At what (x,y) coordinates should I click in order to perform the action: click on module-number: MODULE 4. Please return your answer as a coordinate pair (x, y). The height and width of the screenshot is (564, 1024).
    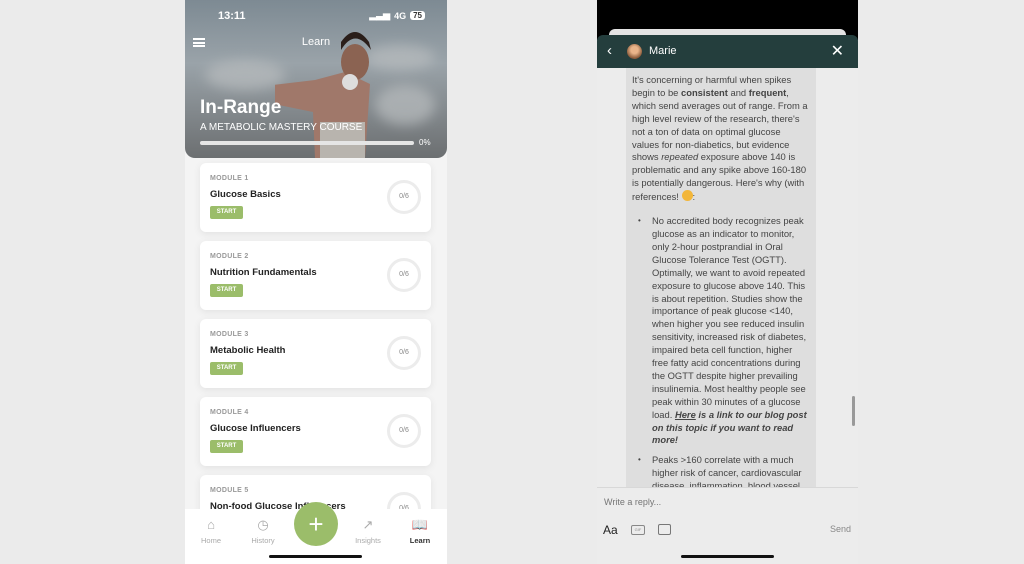
    Looking at the image, I should click on (229, 412).